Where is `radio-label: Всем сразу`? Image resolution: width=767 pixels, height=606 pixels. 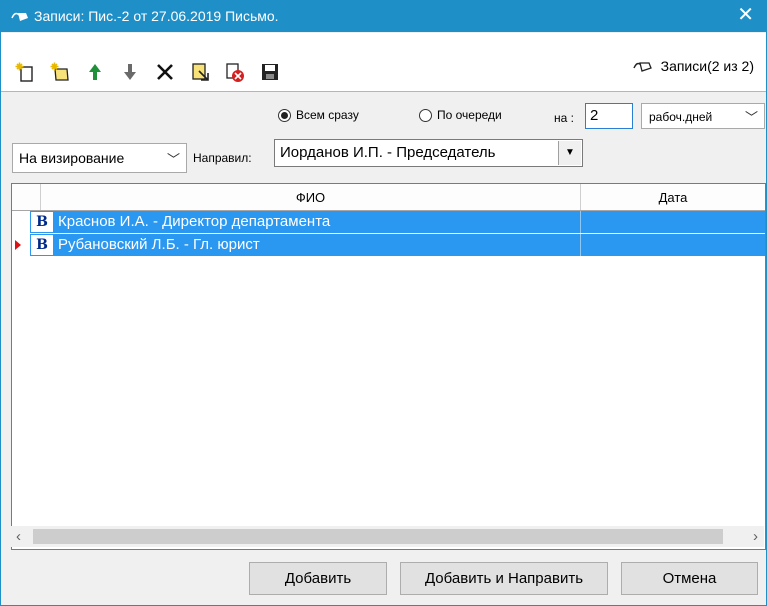 radio-label: Всем сразу is located at coordinates (327, 115).